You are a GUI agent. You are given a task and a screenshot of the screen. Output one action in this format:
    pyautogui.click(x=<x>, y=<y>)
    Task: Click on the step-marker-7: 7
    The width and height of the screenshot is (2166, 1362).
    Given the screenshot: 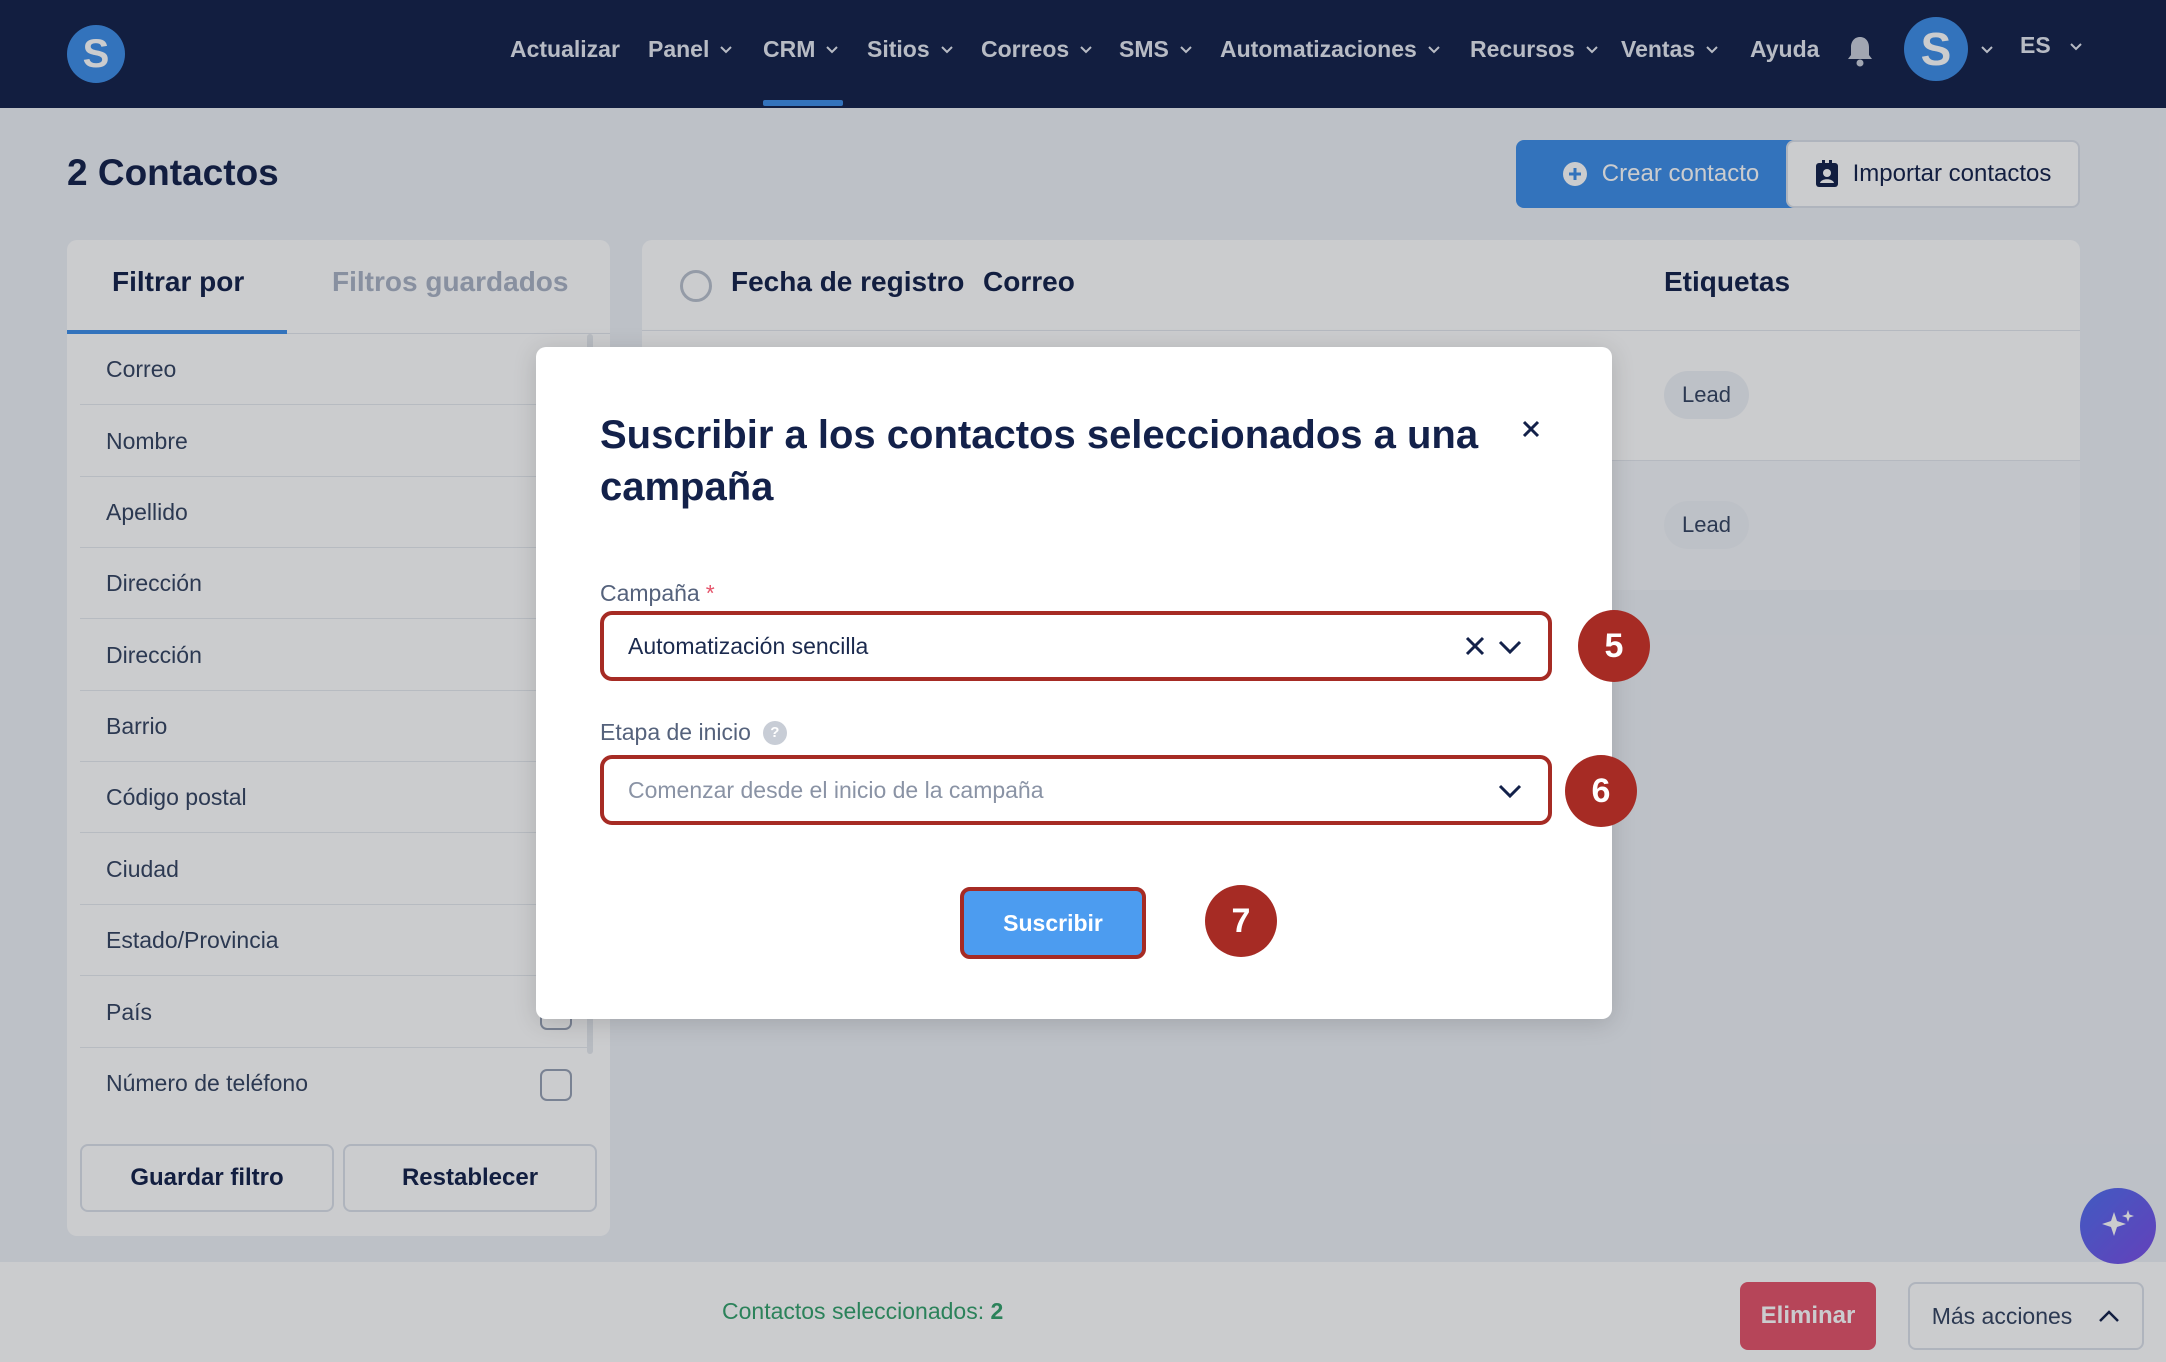 What is the action you would take?
    pyautogui.click(x=1241, y=921)
    